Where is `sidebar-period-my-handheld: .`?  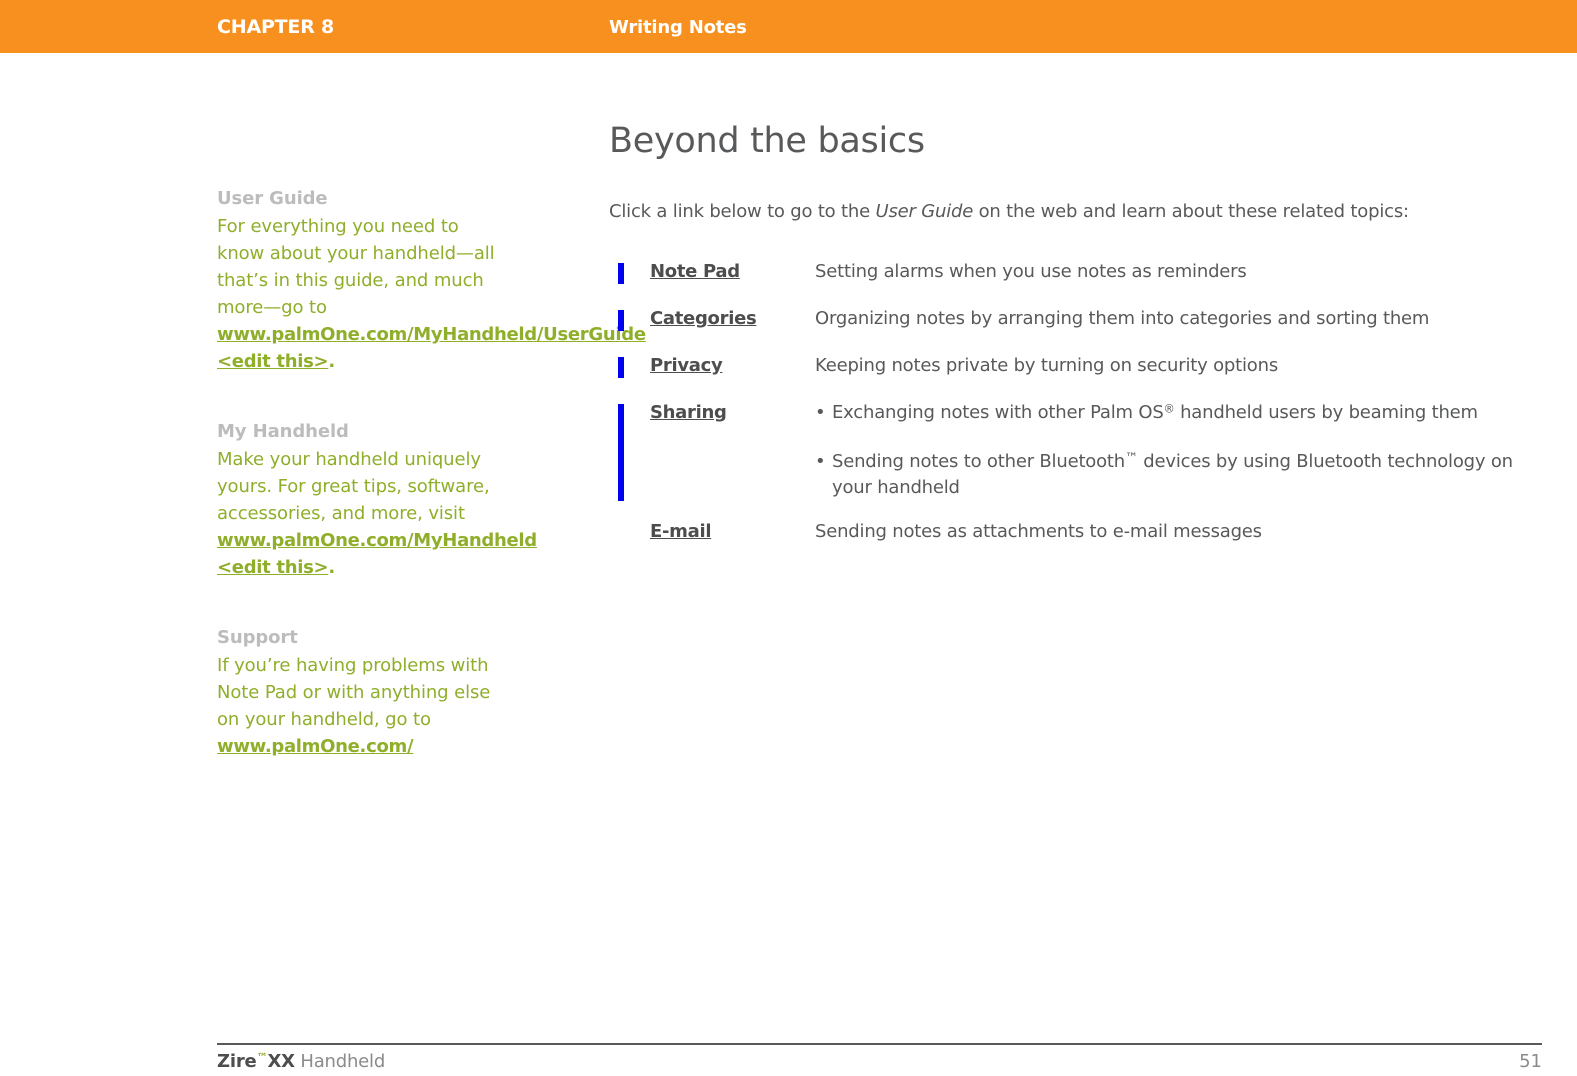 sidebar-period-my-handheld: . is located at coordinates (332, 567).